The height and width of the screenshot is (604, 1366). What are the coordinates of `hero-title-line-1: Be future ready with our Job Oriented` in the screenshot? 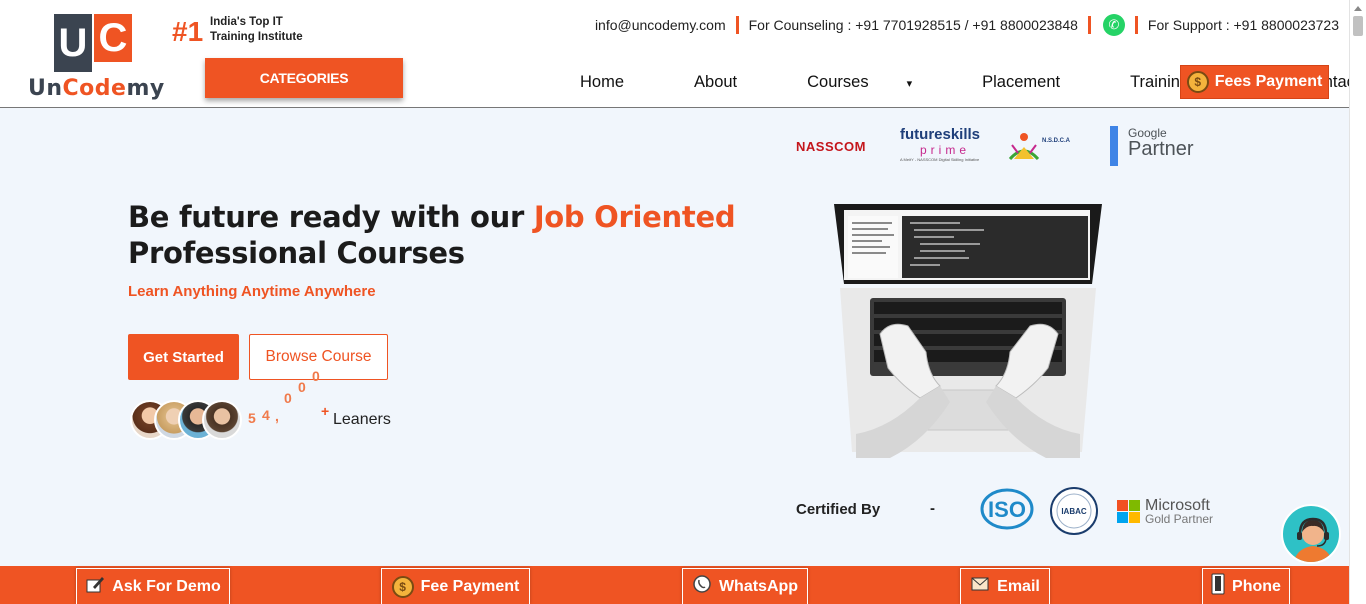 It's located at (432, 217).